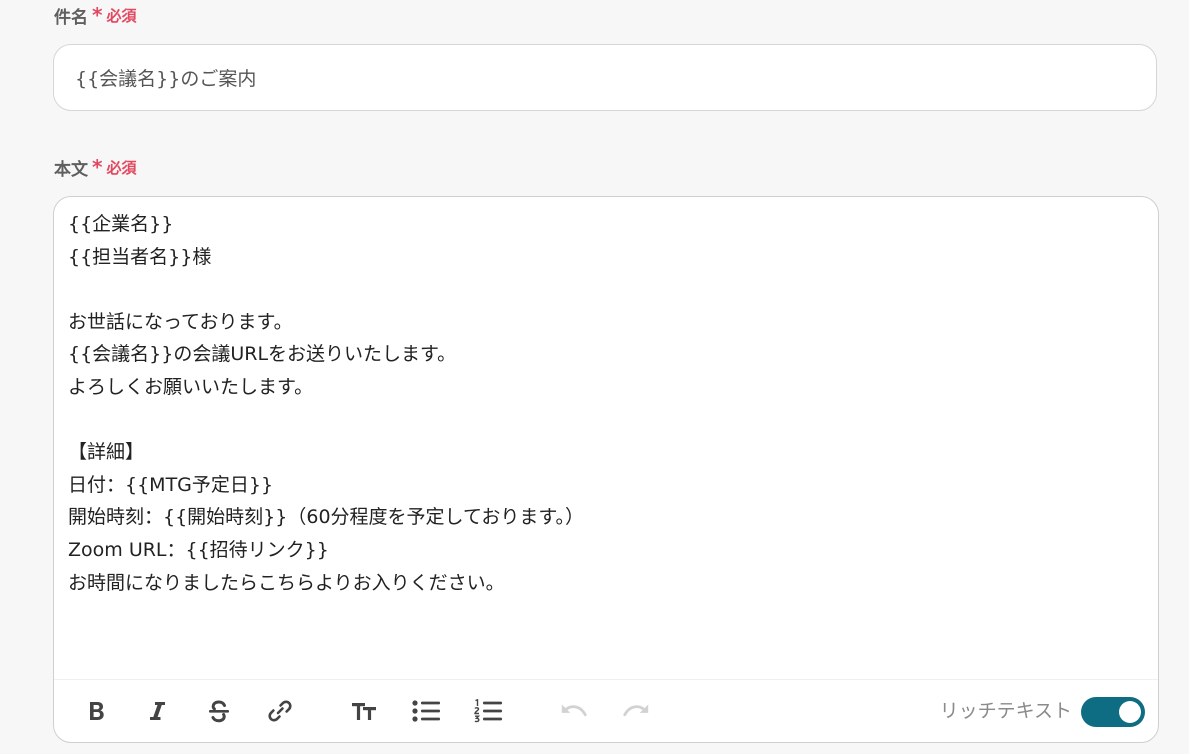 The width and height of the screenshot is (1189, 754). I want to click on bold-button, so click(96, 711).